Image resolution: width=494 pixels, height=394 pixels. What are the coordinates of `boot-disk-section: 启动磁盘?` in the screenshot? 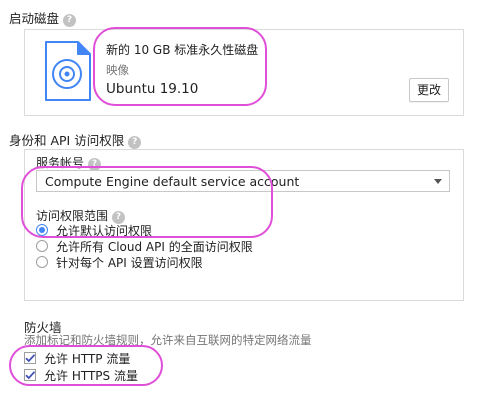 It's located at (43, 17).